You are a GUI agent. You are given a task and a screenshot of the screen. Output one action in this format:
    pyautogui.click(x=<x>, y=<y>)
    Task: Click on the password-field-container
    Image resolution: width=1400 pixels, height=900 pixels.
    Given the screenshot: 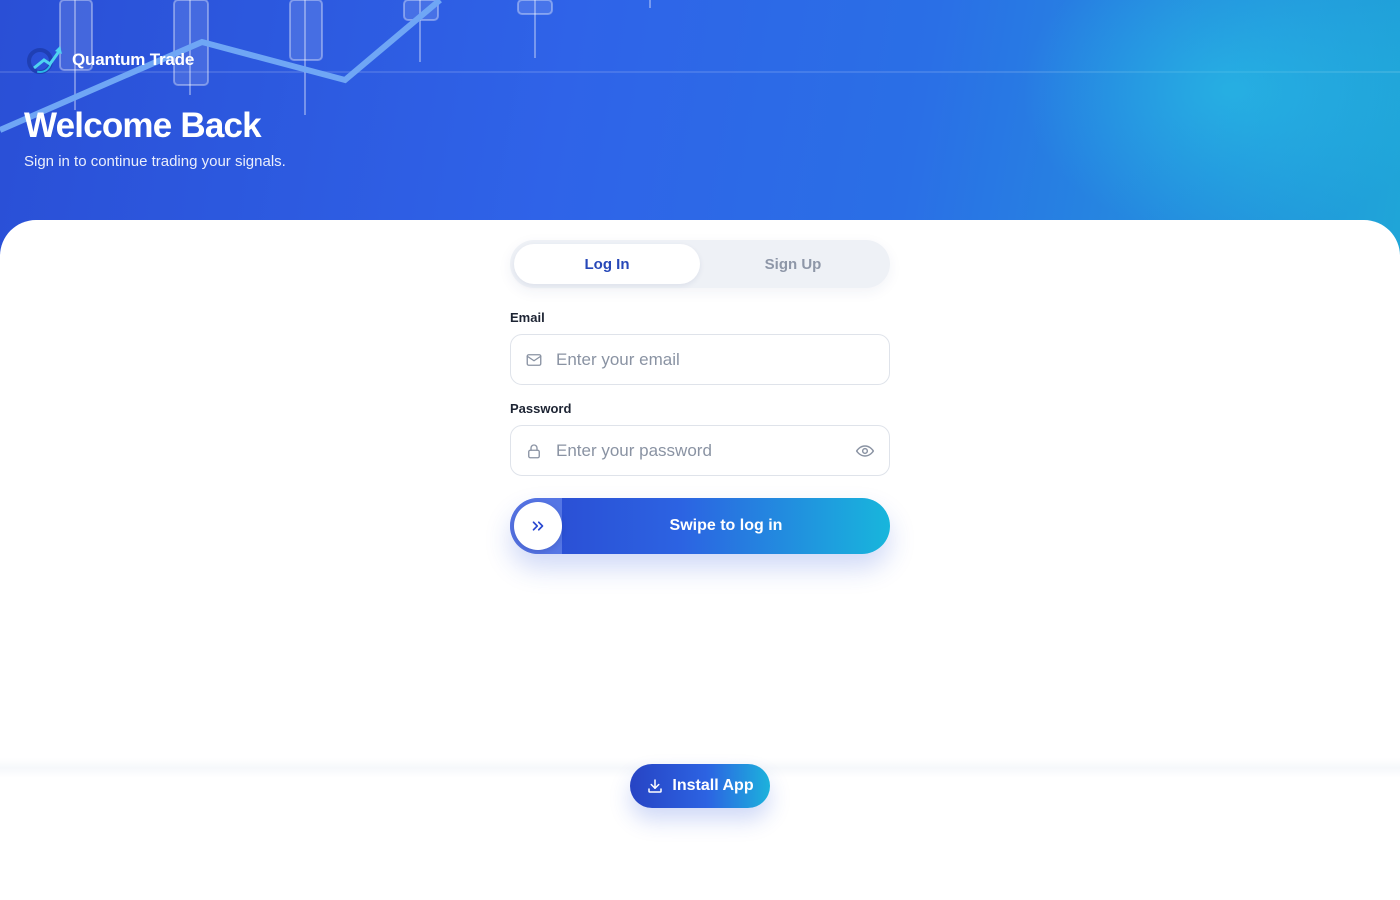 What is the action you would take?
    pyautogui.click(x=700, y=450)
    